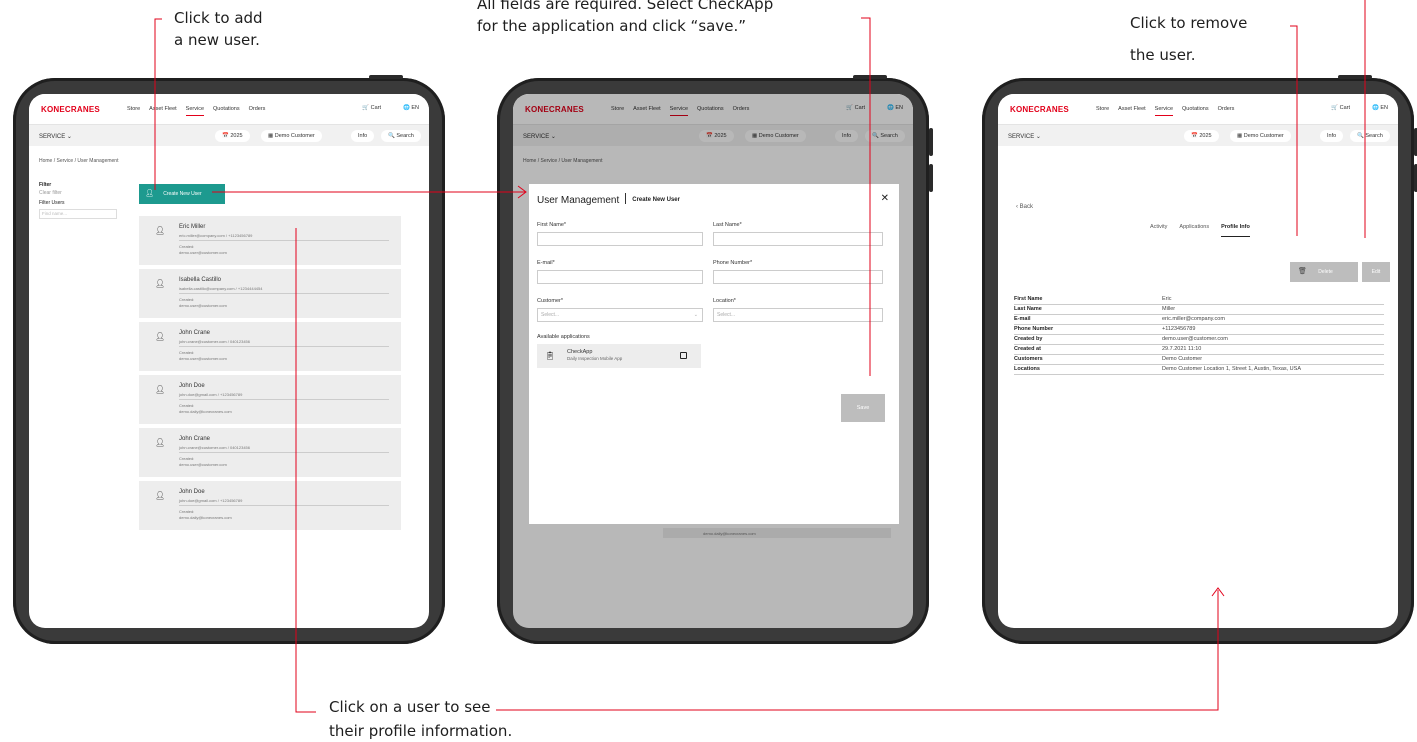 The image size is (1417, 742). I want to click on logo: KONECRANES, so click(70, 109).